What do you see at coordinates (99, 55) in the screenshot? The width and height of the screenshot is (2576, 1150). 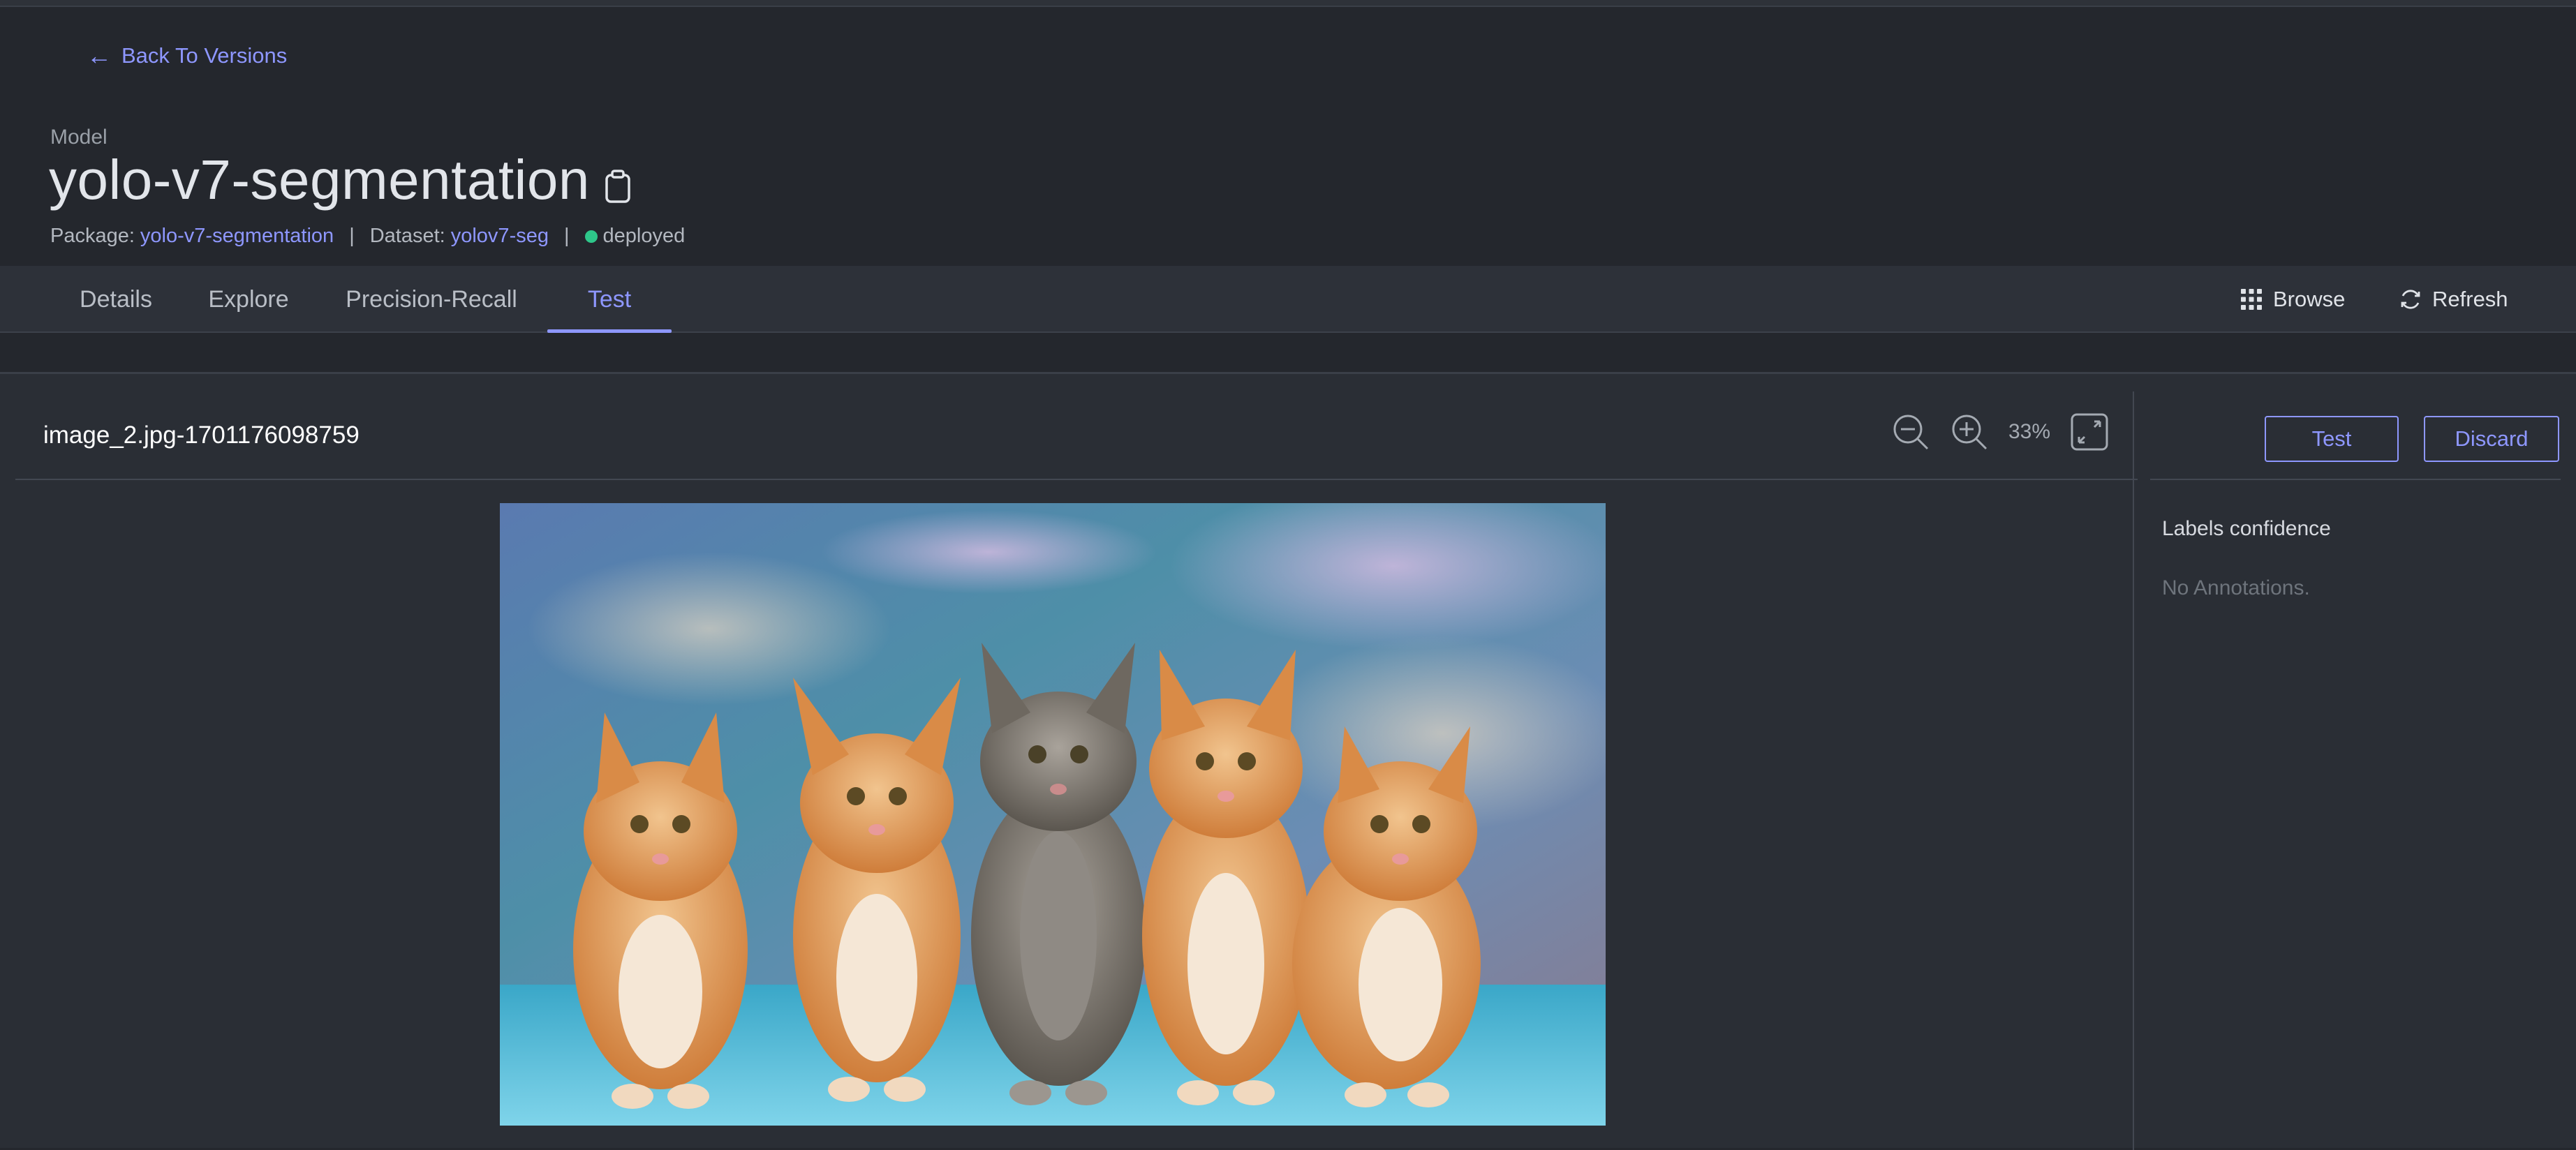 I see `arrow-left-icon: ←` at bounding box center [99, 55].